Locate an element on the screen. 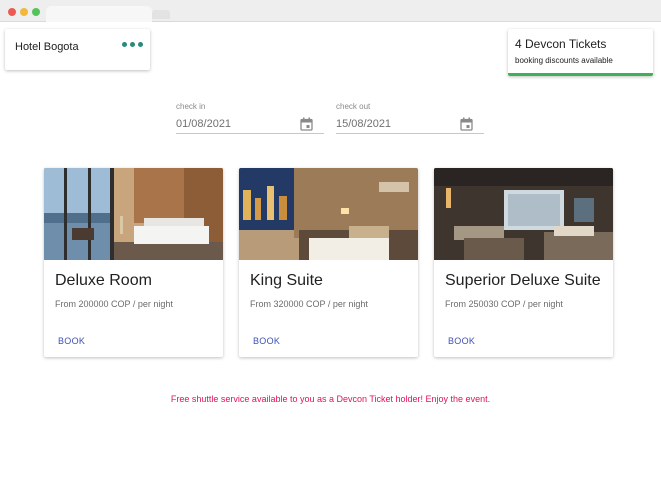 The image size is (661, 496). window-maximize-button is located at coordinates (36, 12).